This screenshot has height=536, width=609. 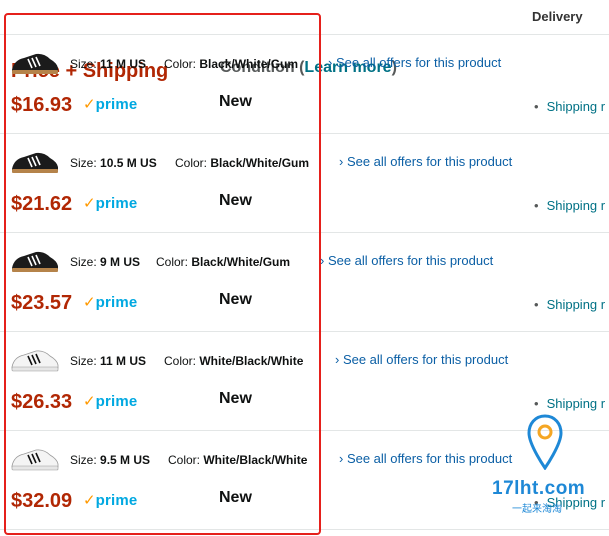 I want to click on offer-size: Size: 10.5 M US, so click(x=113, y=163).